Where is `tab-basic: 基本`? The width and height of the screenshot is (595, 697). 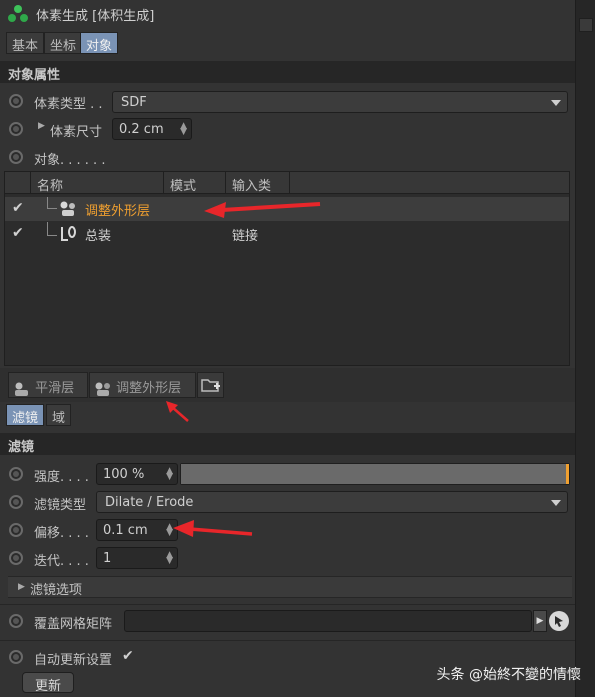 tab-basic: 基本 is located at coordinates (25, 43).